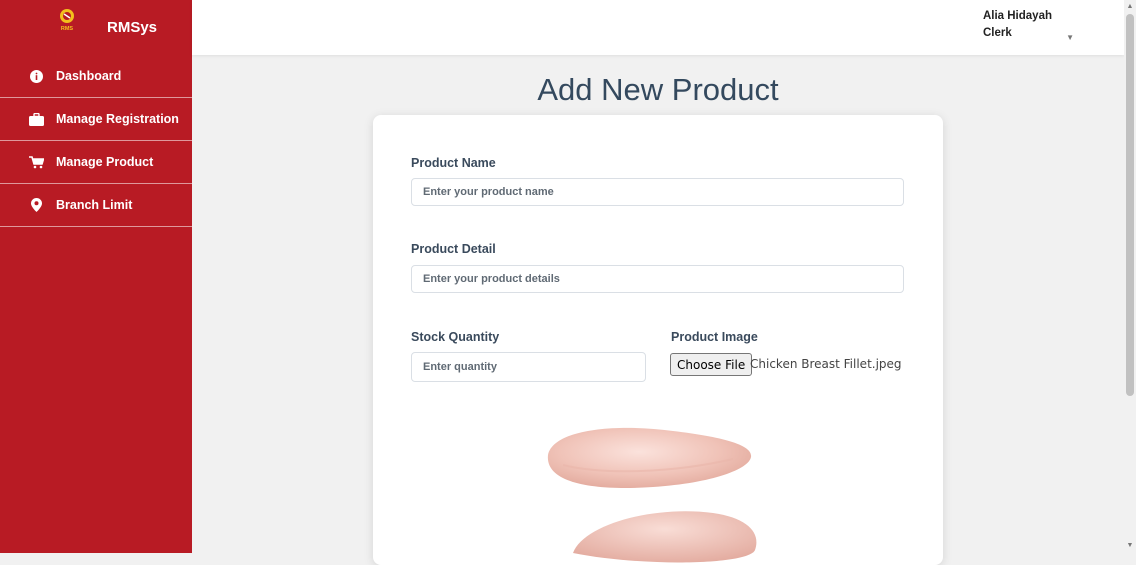 This screenshot has height=565, width=1136. Describe the element at coordinates (455, 337) in the screenshot. I see `stock-quantity-label: Stock Quantity` at that location.